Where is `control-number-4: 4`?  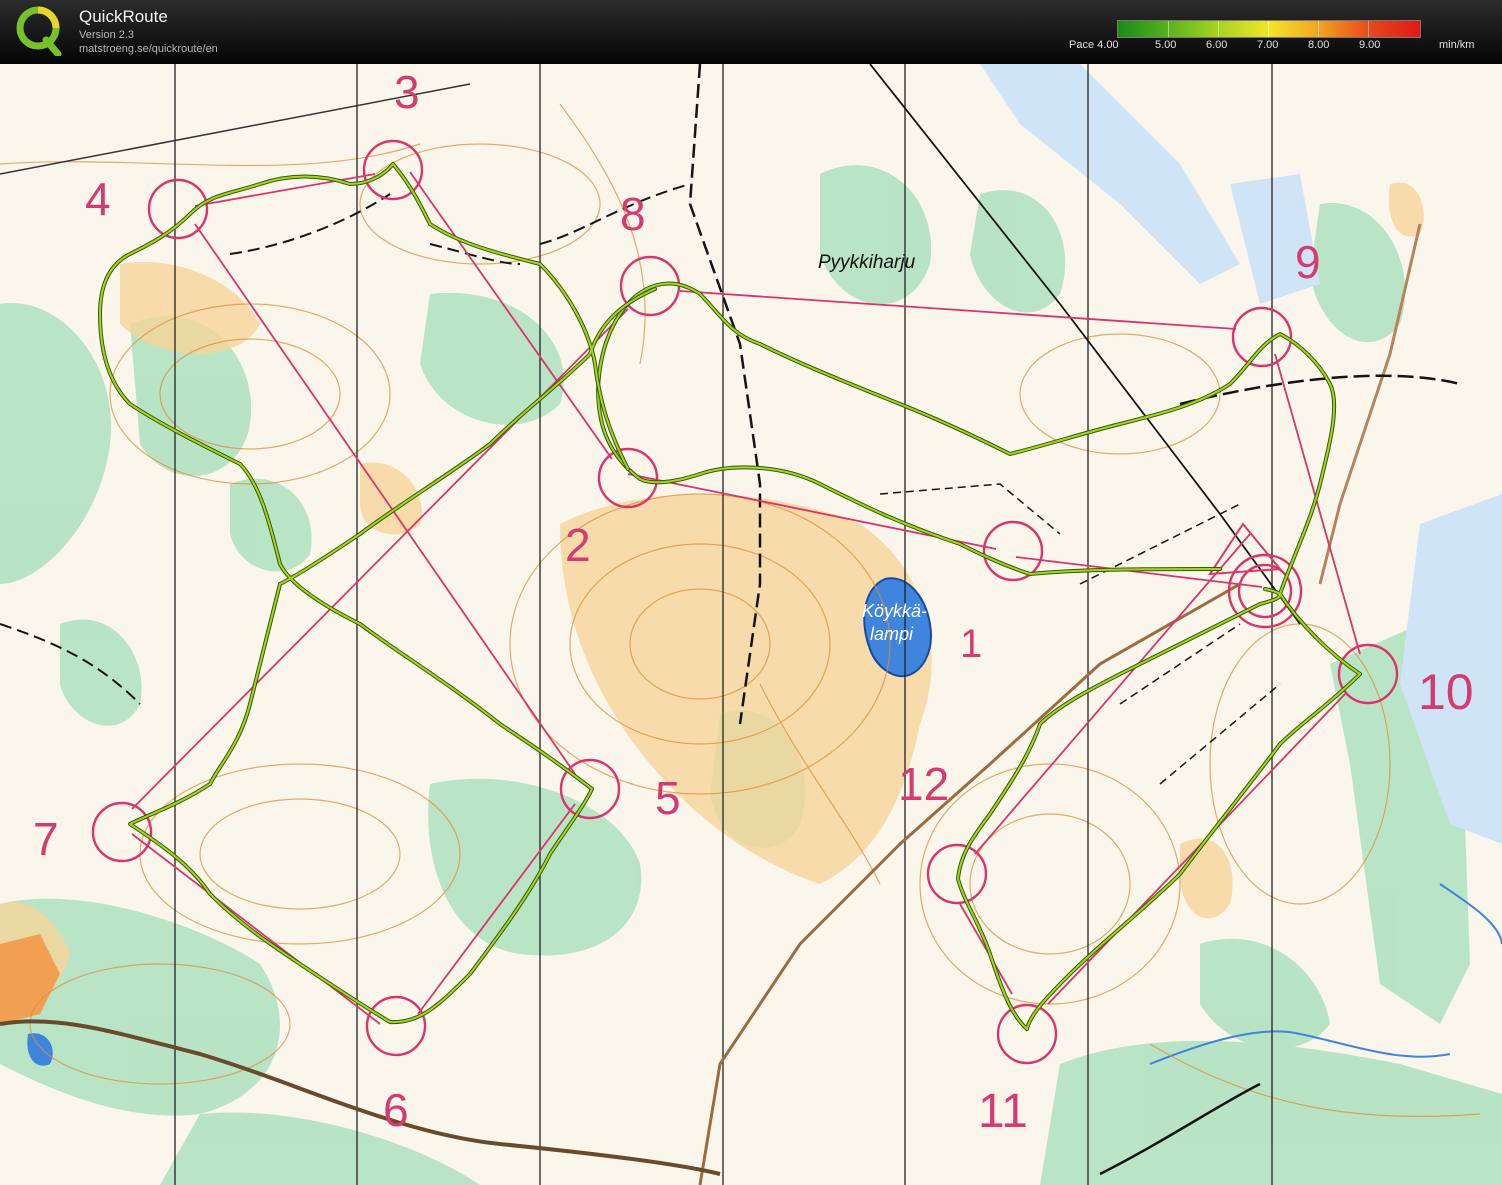
control-number-4: 4 is located at coordinates (98, 199).